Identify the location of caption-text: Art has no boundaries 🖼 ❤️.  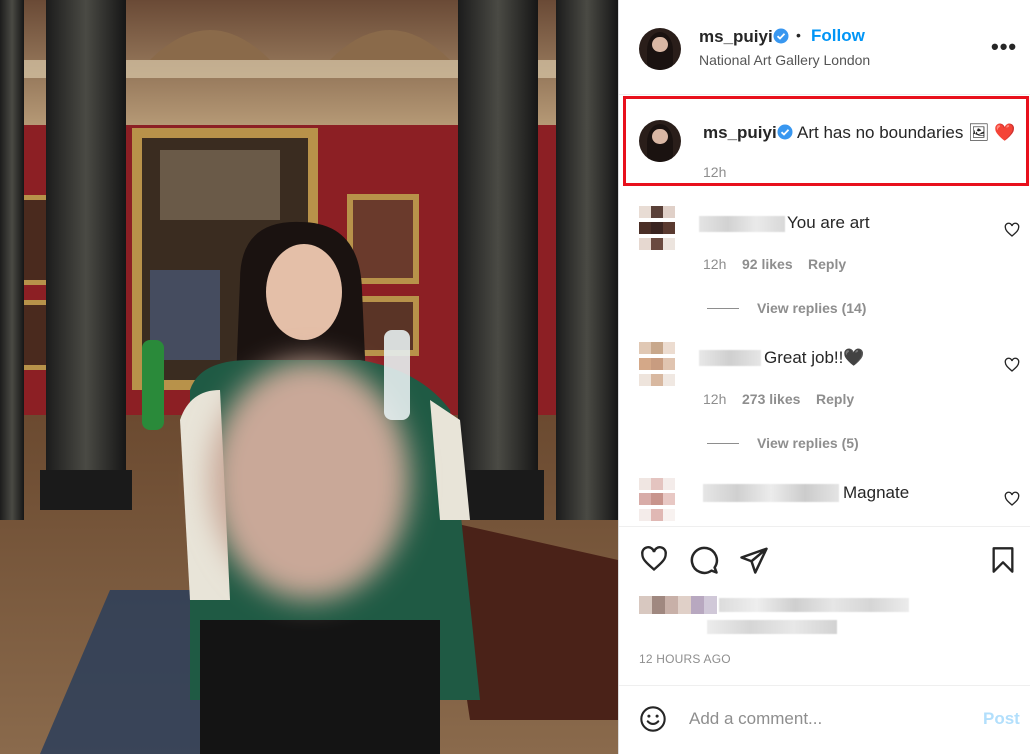
(906, 132).